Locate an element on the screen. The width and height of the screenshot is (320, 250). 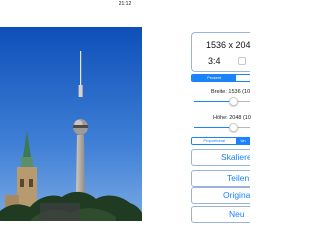
status-time: 21:12 is located at coordinates (125, 4).